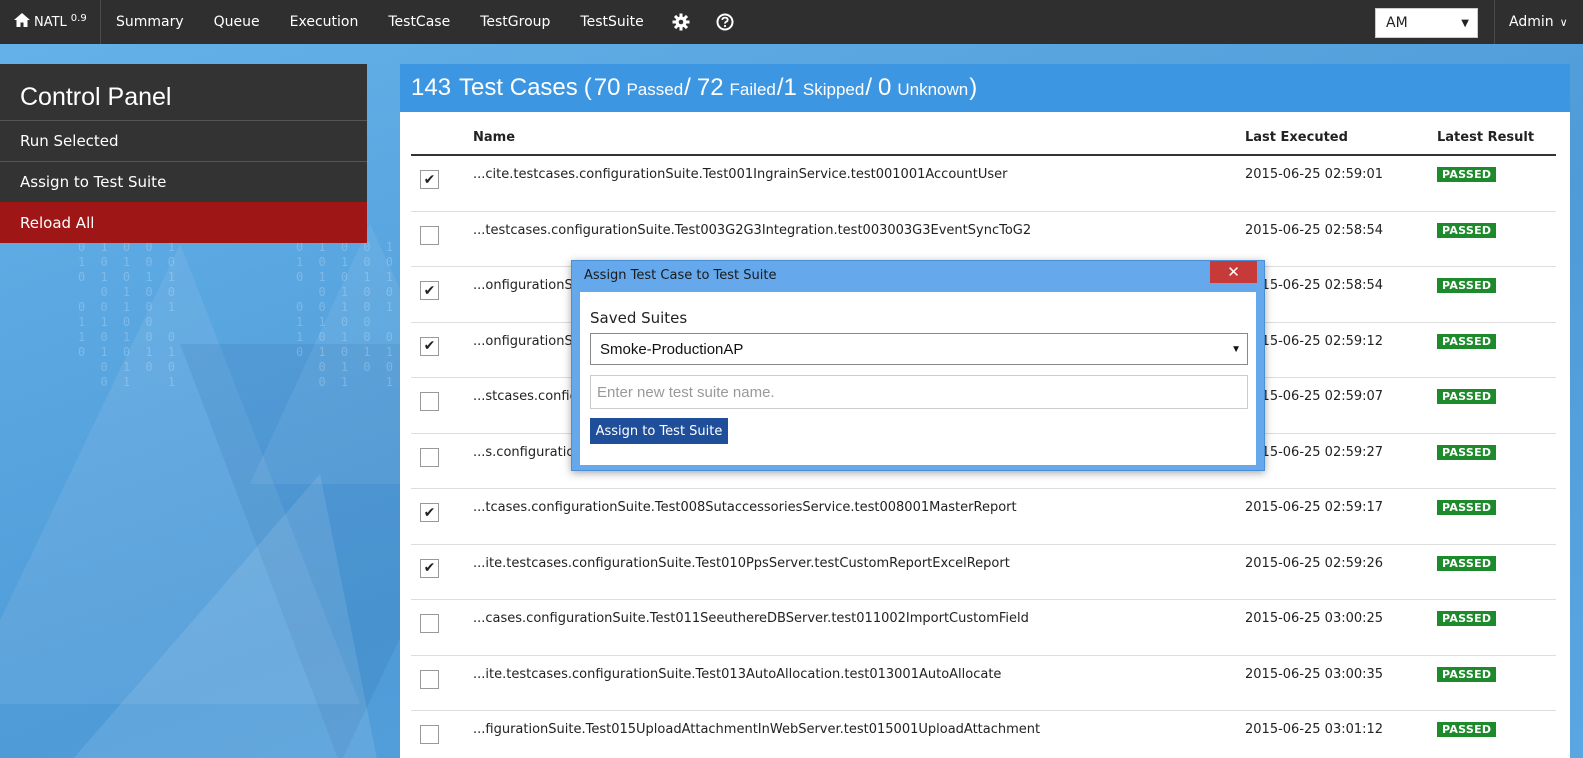 This screenshot has height=758, width=1583. Describe the element at coordinates (183, 140) in the screenshot. I see `run-selected-button: Run Selected` at that location.